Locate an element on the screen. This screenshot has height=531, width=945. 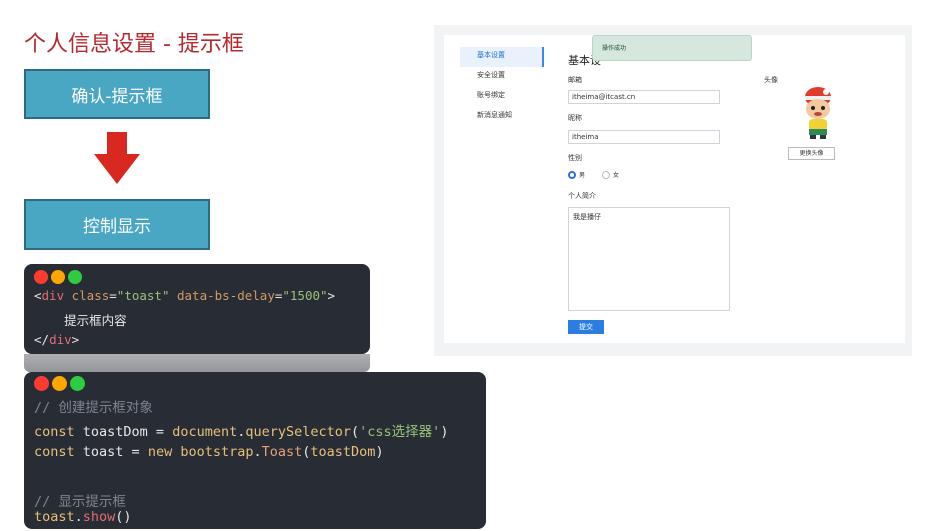
code-token: () is located at coordinates (123, 517).